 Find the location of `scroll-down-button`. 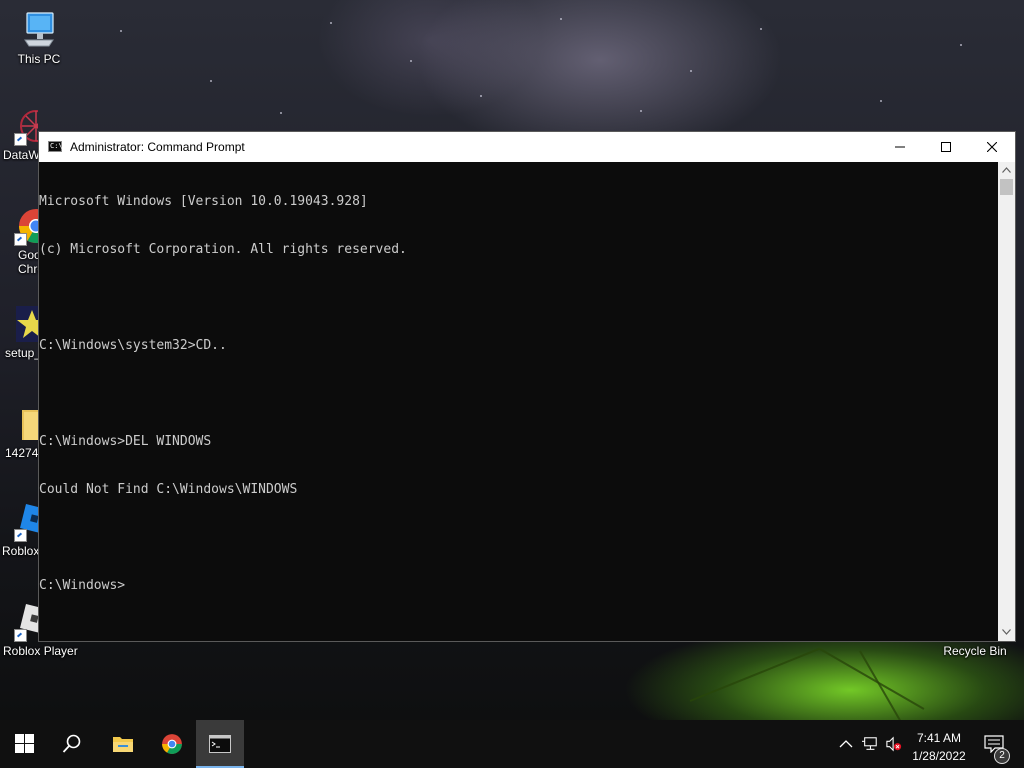

scroll-down-button is located at coordinates (1006, 632).